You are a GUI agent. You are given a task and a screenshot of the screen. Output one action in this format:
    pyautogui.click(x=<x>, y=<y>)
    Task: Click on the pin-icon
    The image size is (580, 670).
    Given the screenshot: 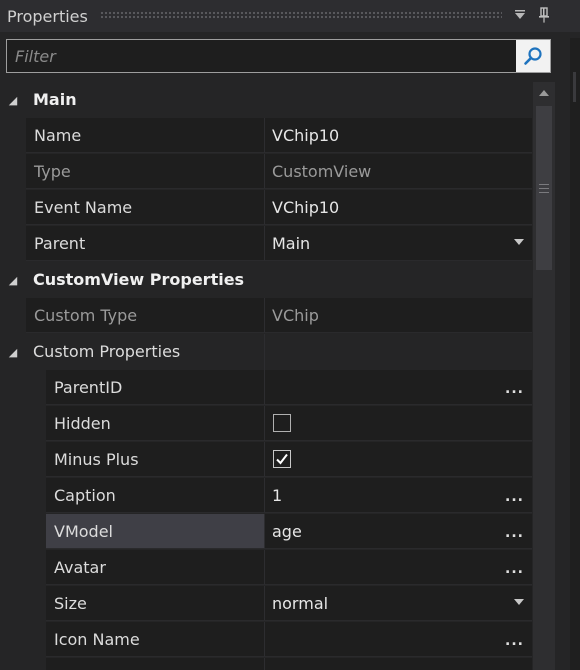 What is the action you would take?
    pyautogui.click(x=544, y=15)
    